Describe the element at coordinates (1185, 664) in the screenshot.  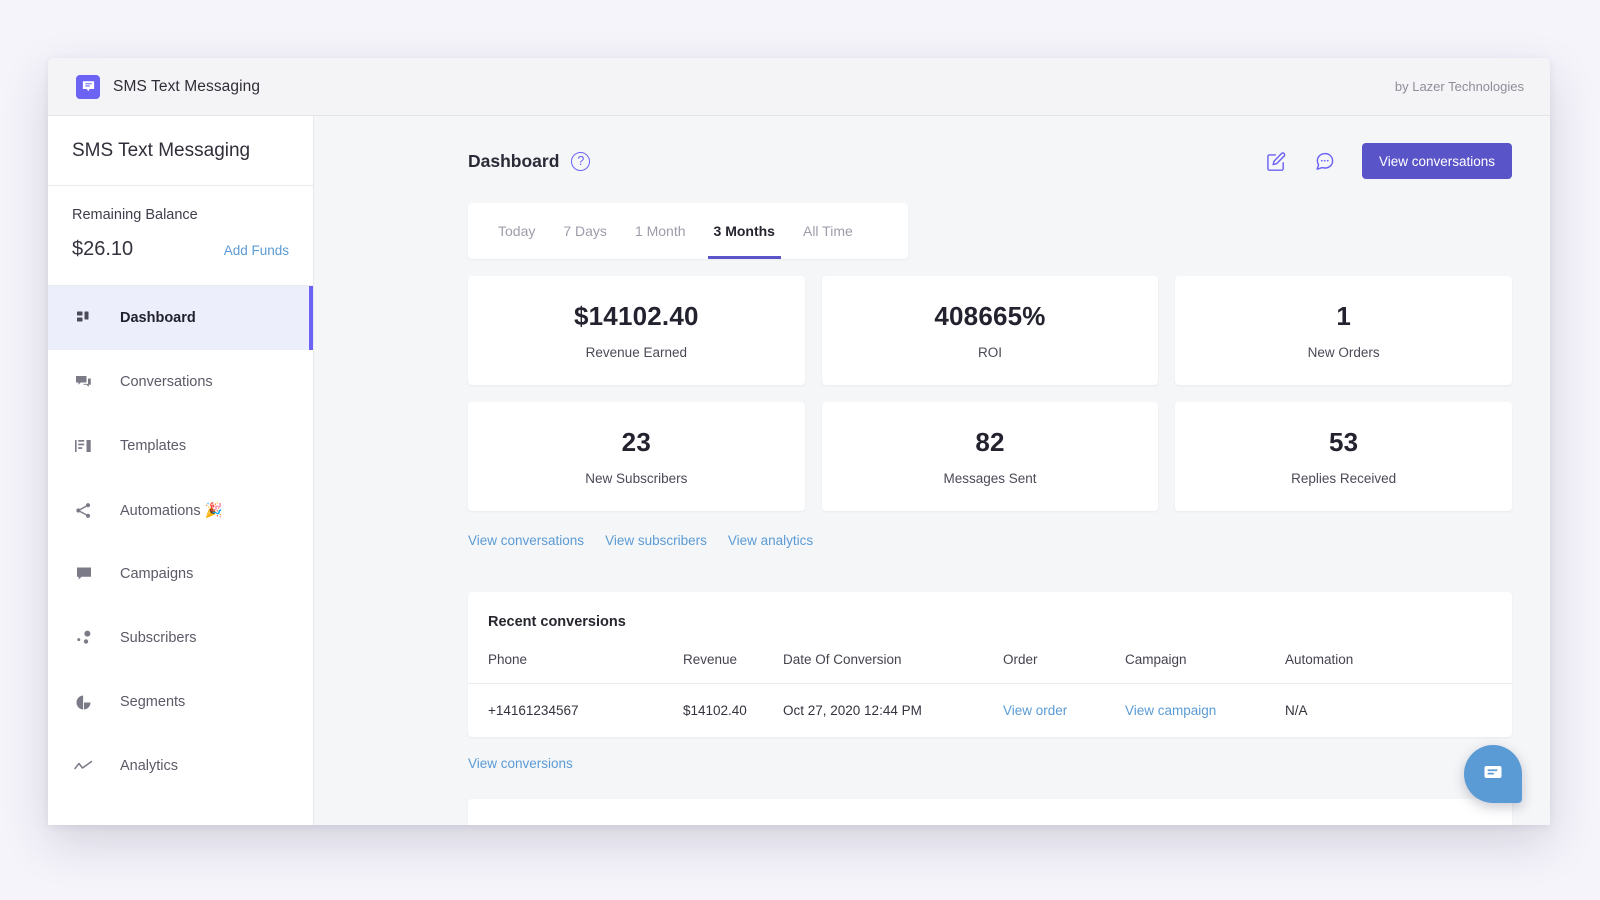
I see `column-header-campaign: Campaign` at that location.